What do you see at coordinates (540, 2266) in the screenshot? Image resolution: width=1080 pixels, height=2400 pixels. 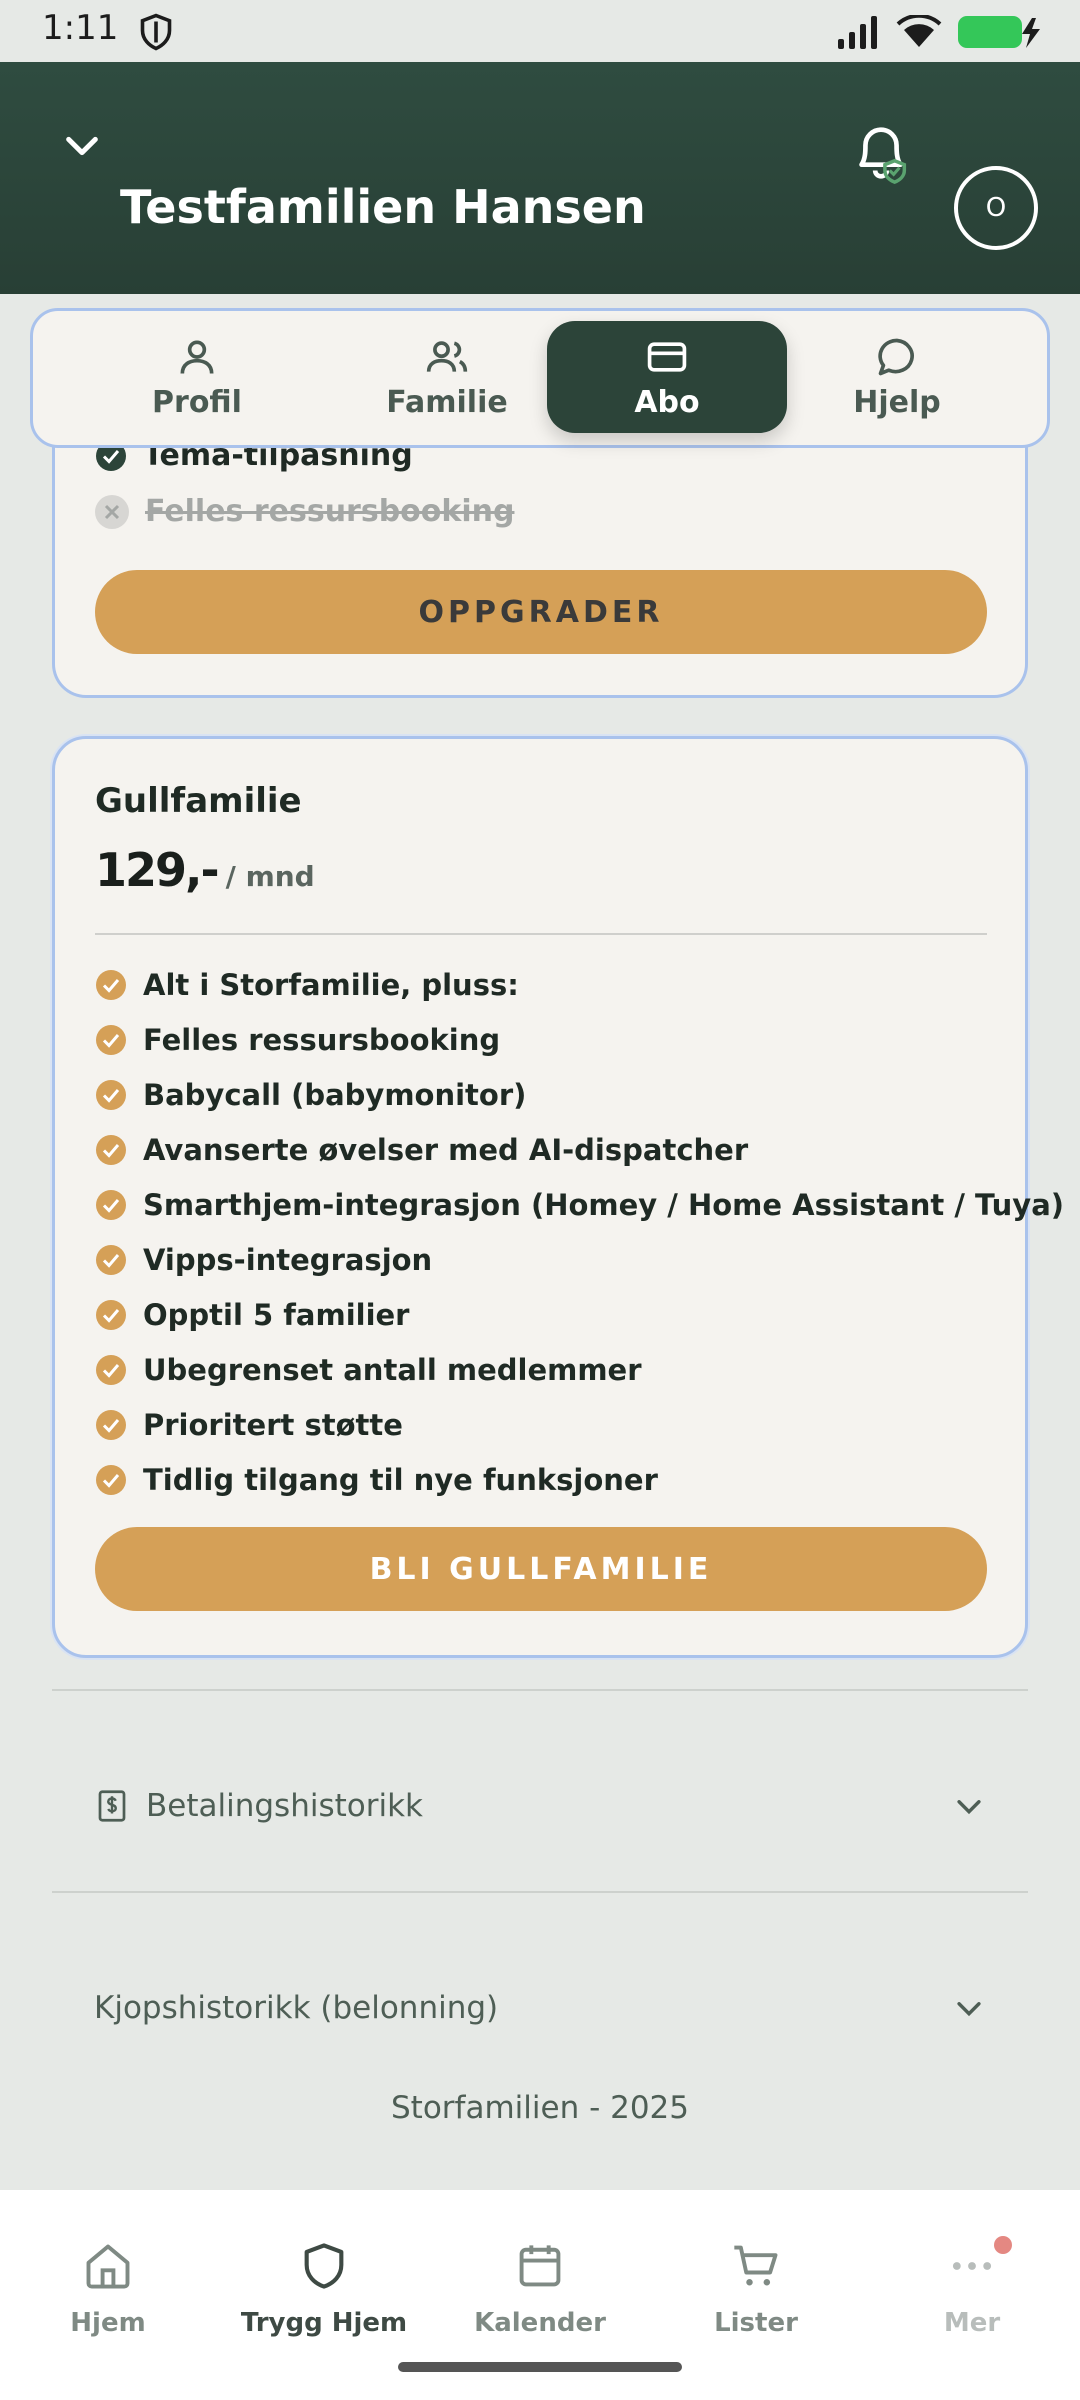 I see `calendar-icon` at bounding box center [540, 2266].